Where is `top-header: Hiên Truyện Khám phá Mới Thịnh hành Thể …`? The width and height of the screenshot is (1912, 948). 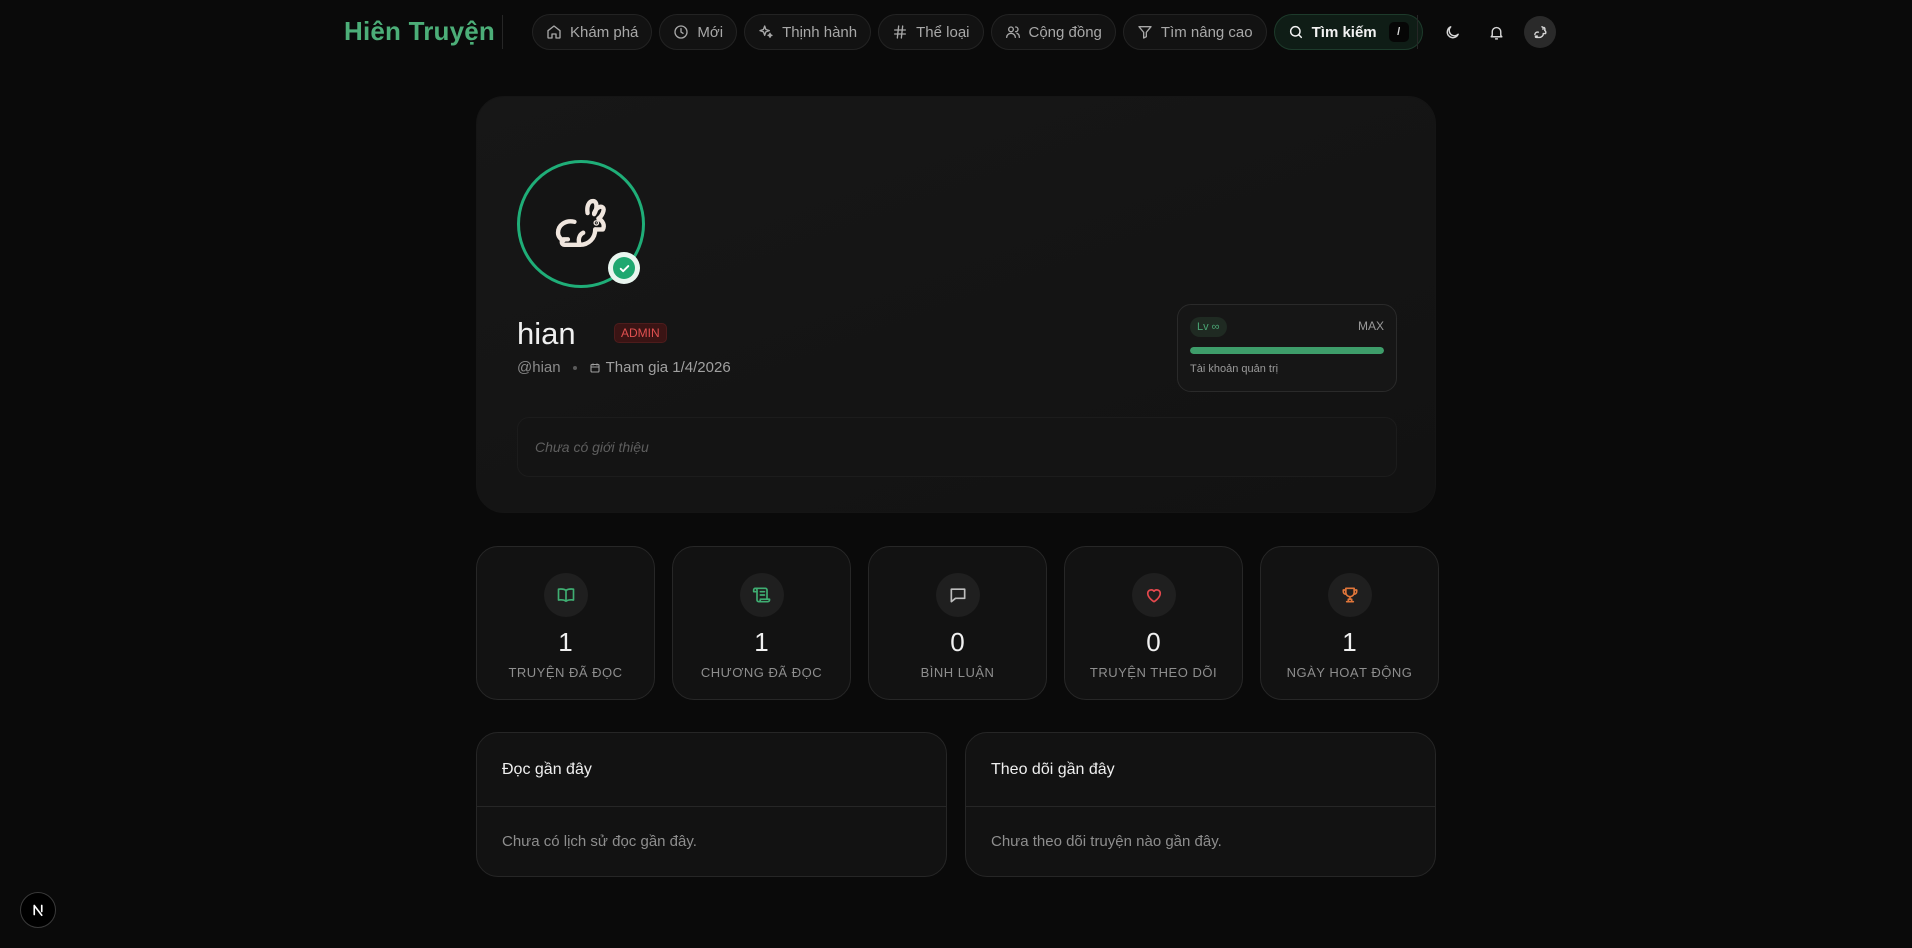 top-header: Hiên Truyện Khám phá Mới Thịnh hành Thể … is located at coordinates (956, 32).